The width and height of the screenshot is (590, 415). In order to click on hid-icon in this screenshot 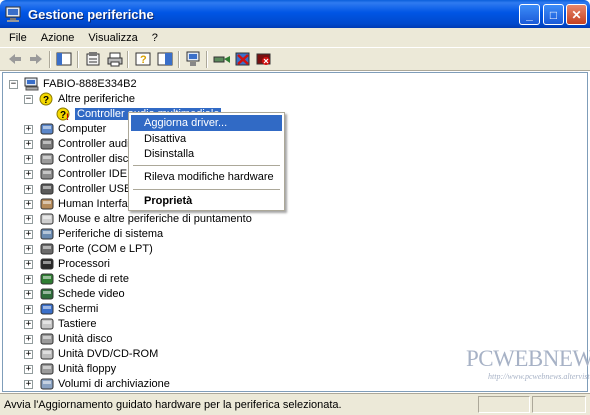, I will do `click(47, 204)`.